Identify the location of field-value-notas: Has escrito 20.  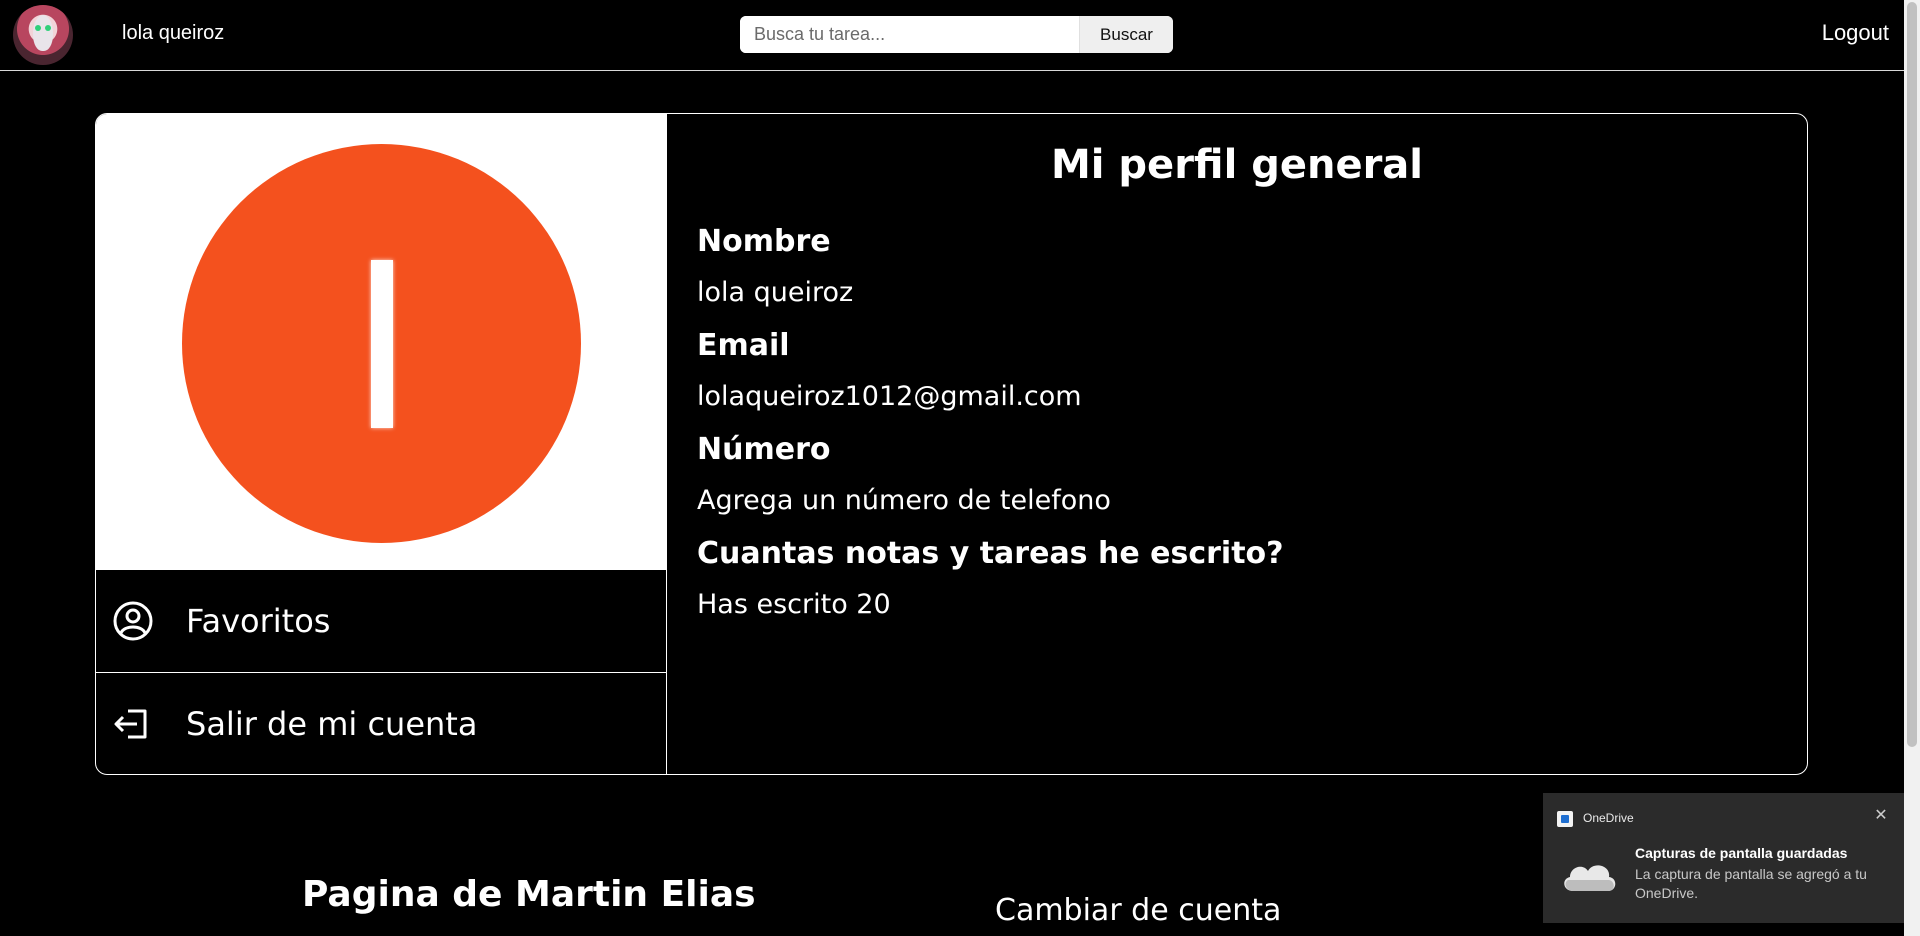
(794, 604).